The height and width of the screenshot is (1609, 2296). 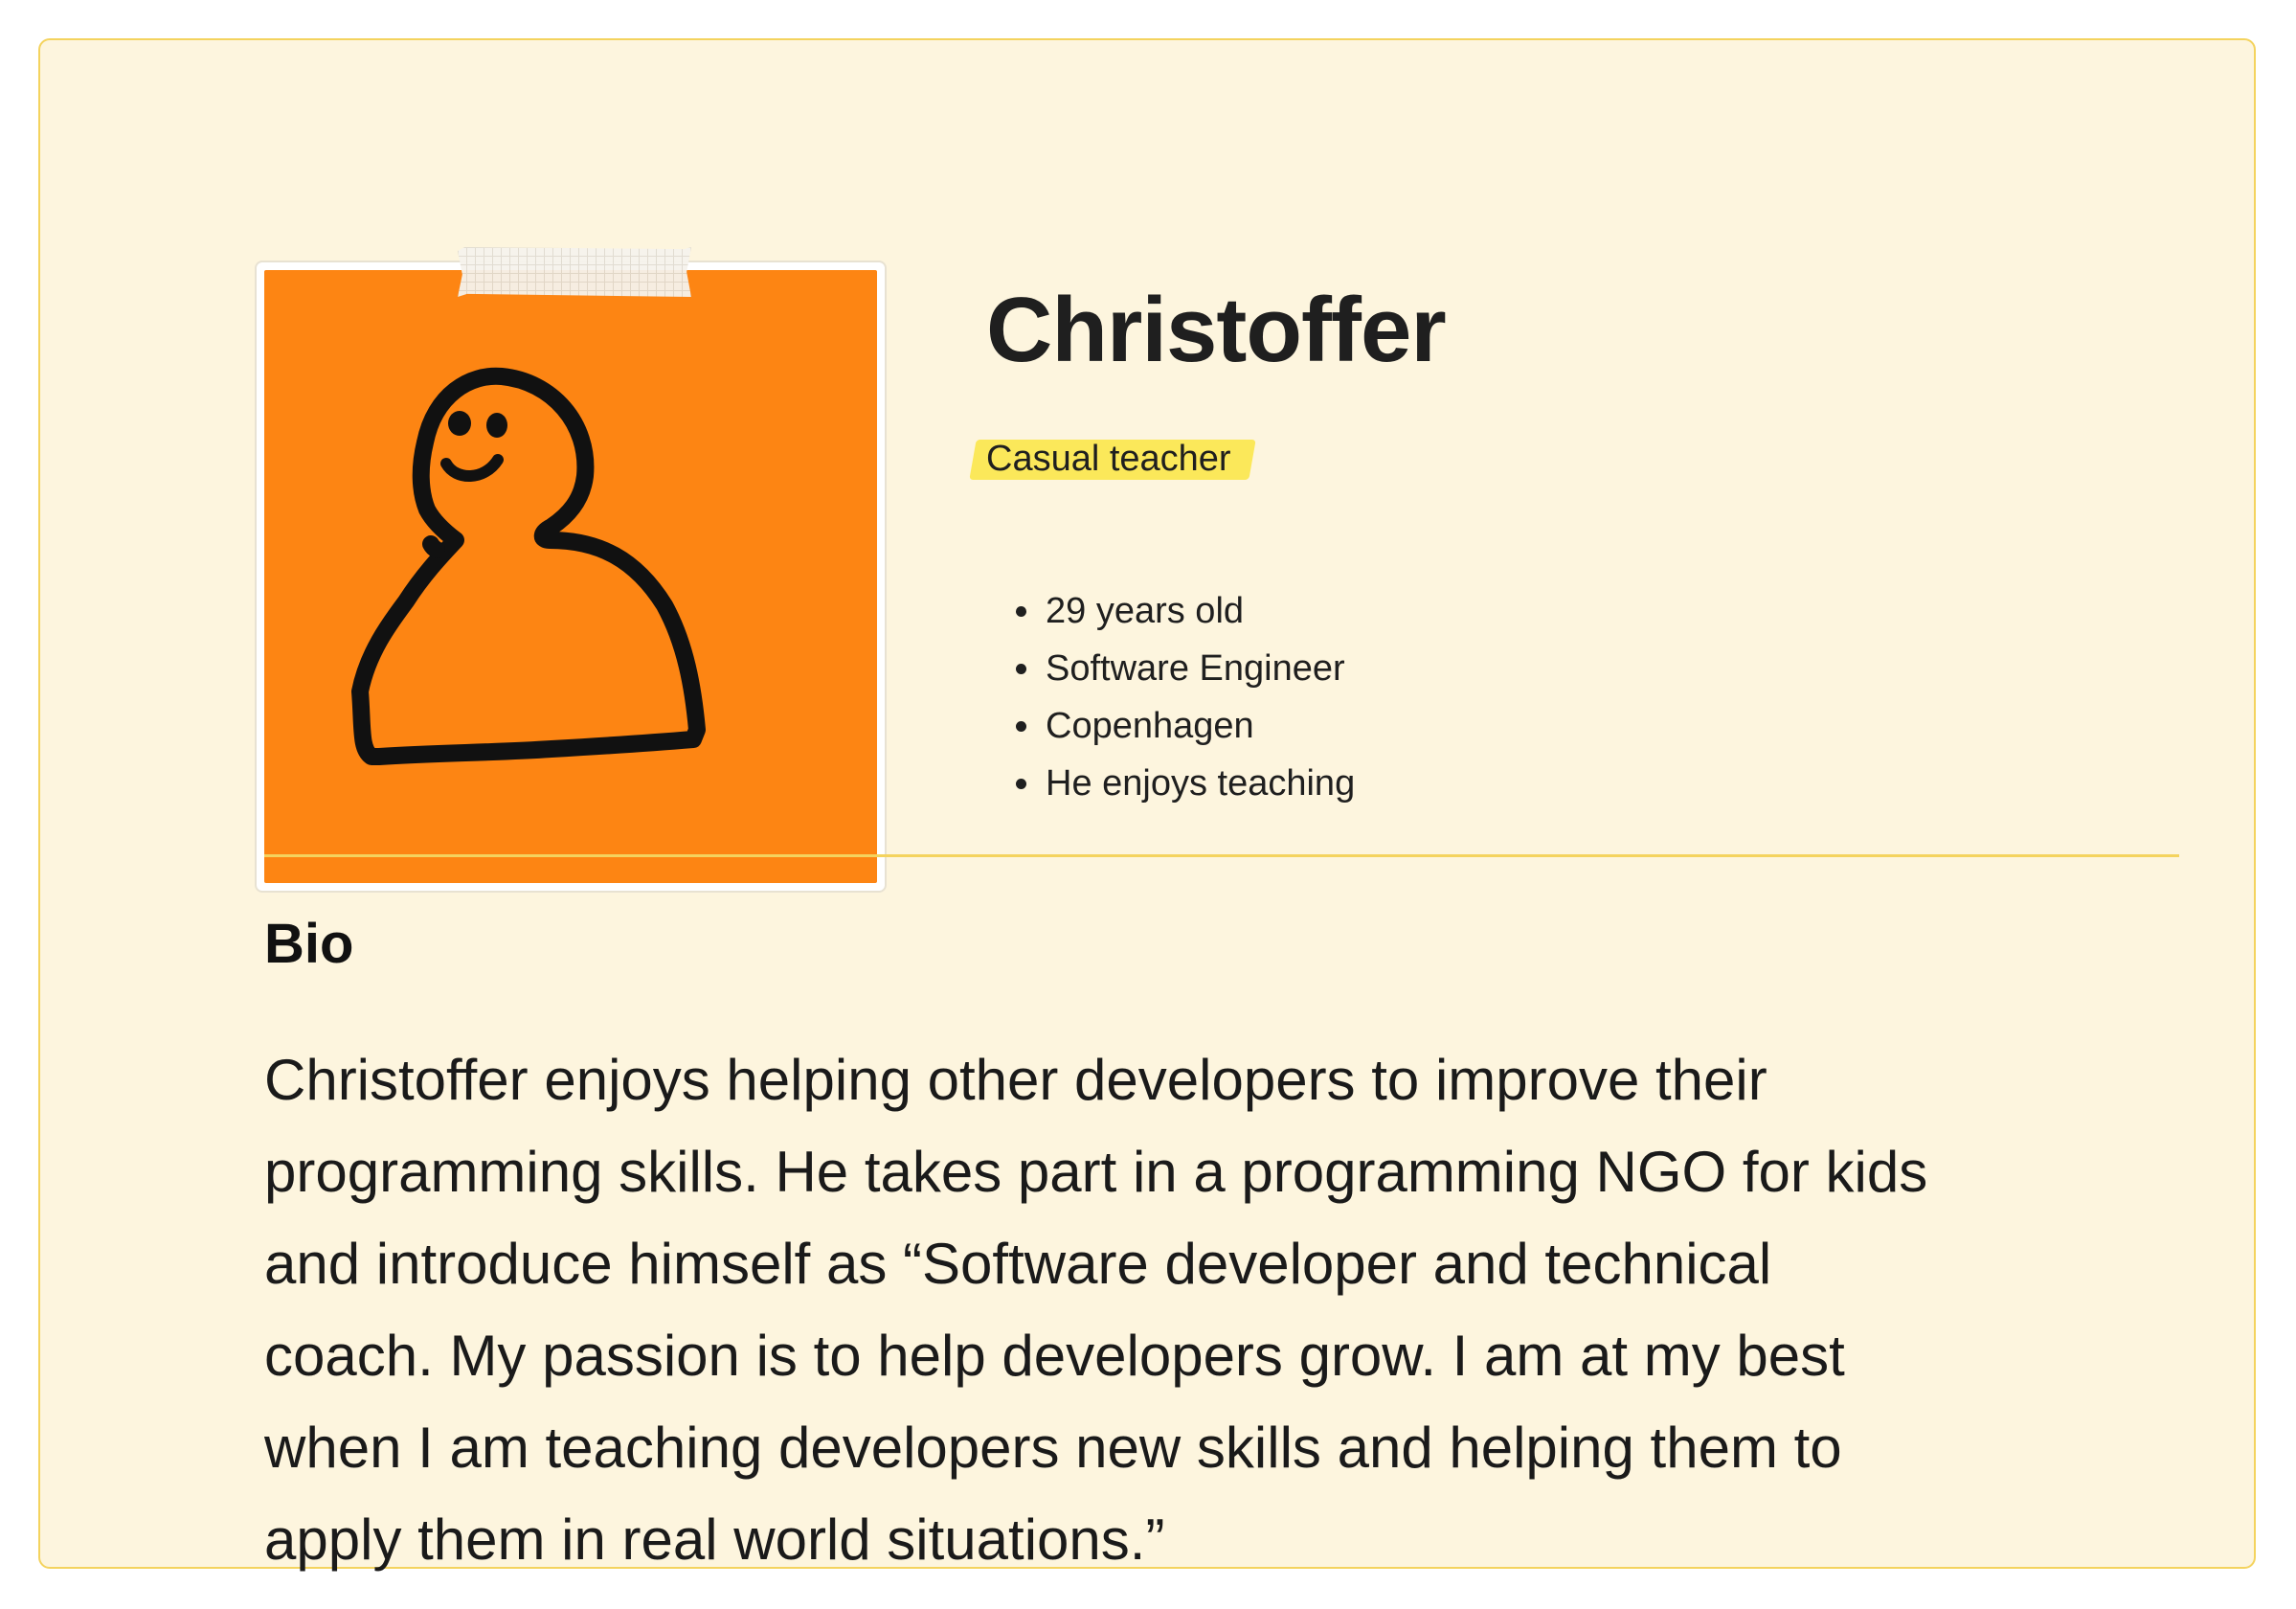 I want to click on fact-item: 29 years old, so click(x=1199, y=611).